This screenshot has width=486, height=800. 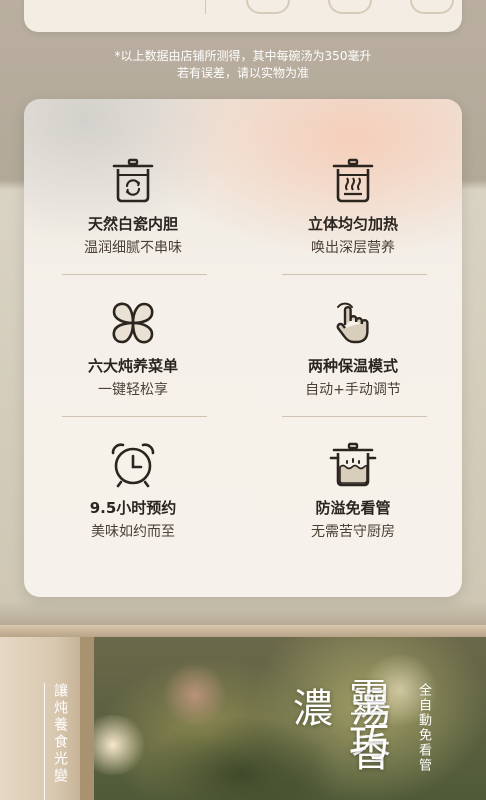 What do you see at coordinates (133, 465) in the screenshot?
I see `alarm-clock-icon` at bounding box center [133, 465].